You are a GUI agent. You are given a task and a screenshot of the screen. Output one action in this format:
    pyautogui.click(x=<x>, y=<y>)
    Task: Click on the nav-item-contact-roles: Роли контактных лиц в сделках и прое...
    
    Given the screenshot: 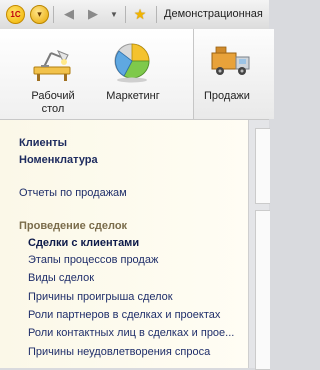 What is the action you would take?
    pyautogui.click(x=131, y=333)
    